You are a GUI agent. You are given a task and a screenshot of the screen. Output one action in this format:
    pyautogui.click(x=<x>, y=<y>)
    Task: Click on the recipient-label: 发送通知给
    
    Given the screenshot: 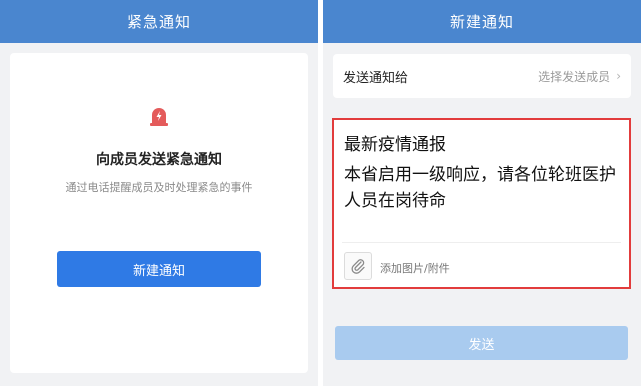 What is the action you would take?
    pyautogui.click(x=376, y=78)
    